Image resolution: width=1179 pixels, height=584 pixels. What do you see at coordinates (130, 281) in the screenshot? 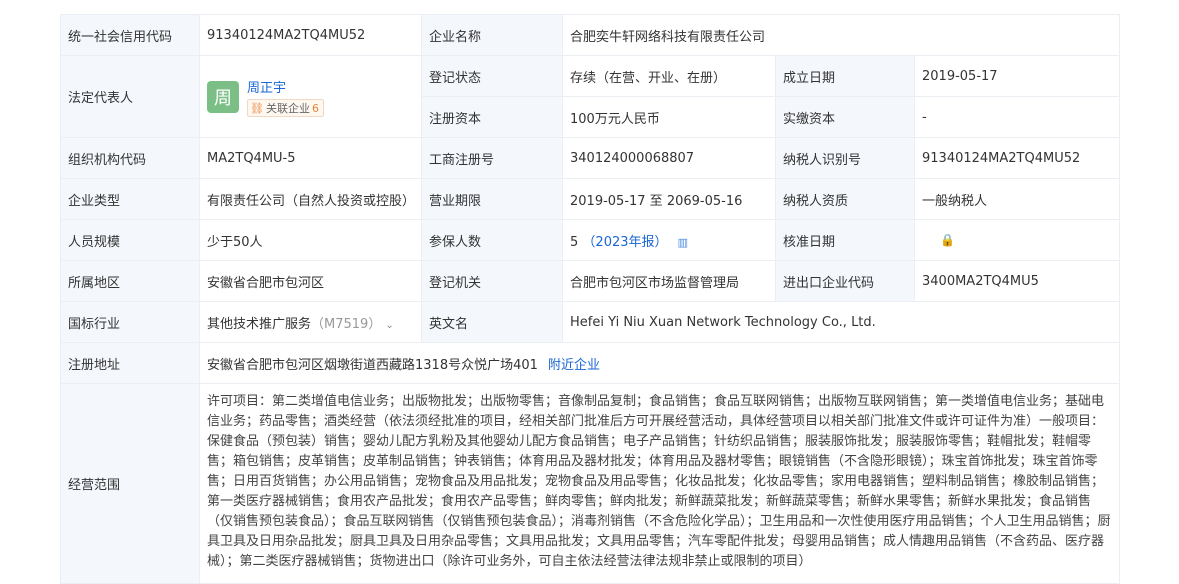
I see `region-label: 所属地区` at bounding box center [130, 281].